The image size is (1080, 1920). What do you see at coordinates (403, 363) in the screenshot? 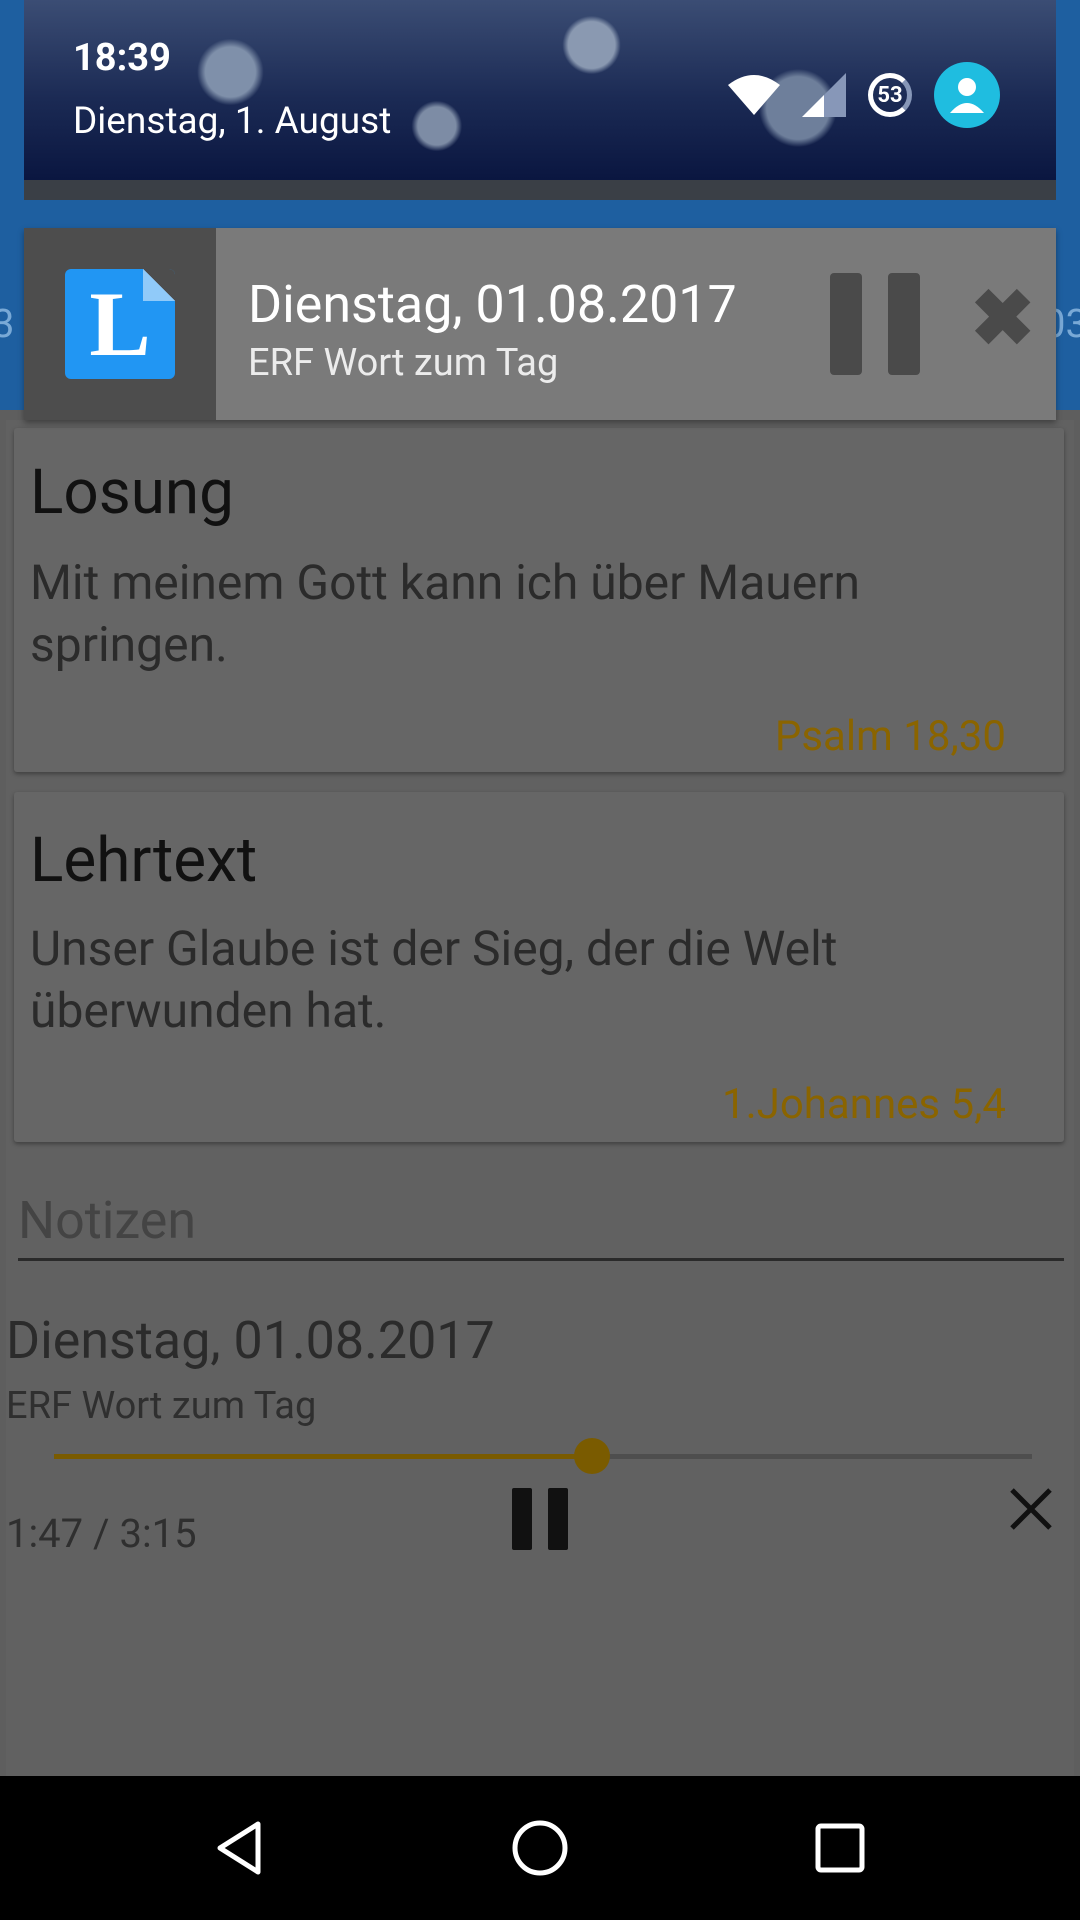
I see `notification-subtitle: ERF Wort zum Tag` at bounding box center [403, 363].